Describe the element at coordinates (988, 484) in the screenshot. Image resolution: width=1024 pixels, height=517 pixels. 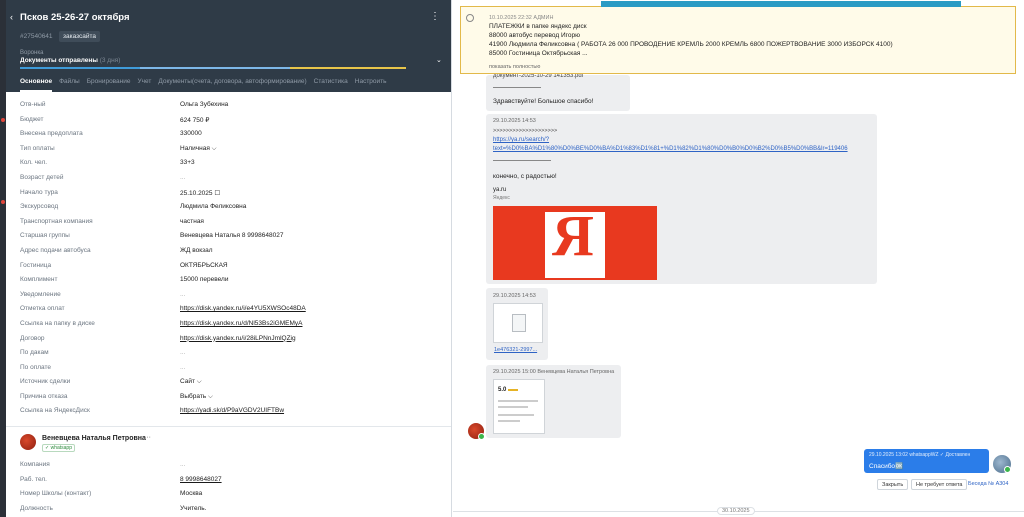
I see `conversation-link: Беседа № А304` at that location.